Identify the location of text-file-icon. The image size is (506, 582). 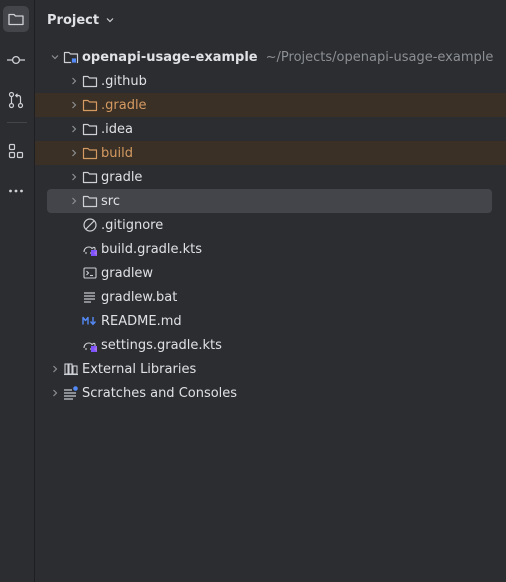
(90, 297).